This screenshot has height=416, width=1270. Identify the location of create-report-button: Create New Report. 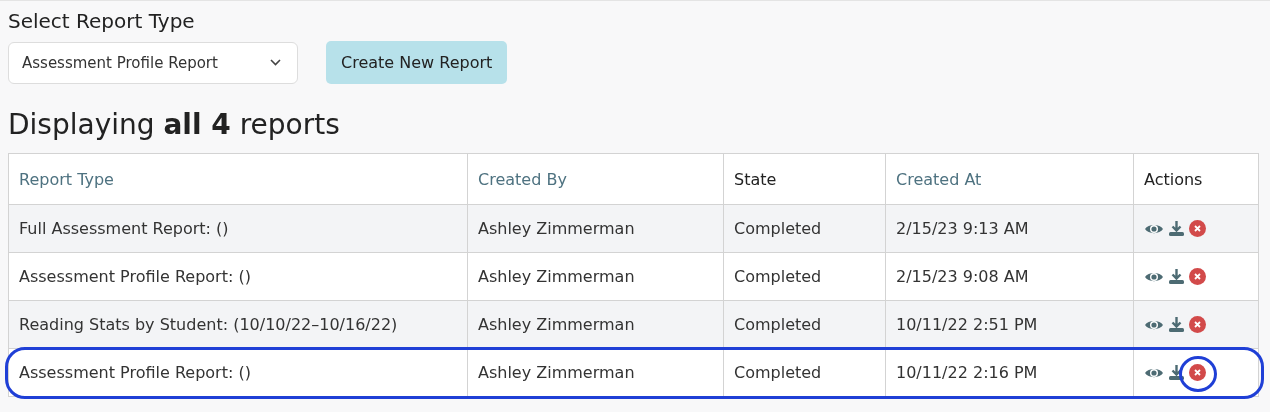
(417, 62).